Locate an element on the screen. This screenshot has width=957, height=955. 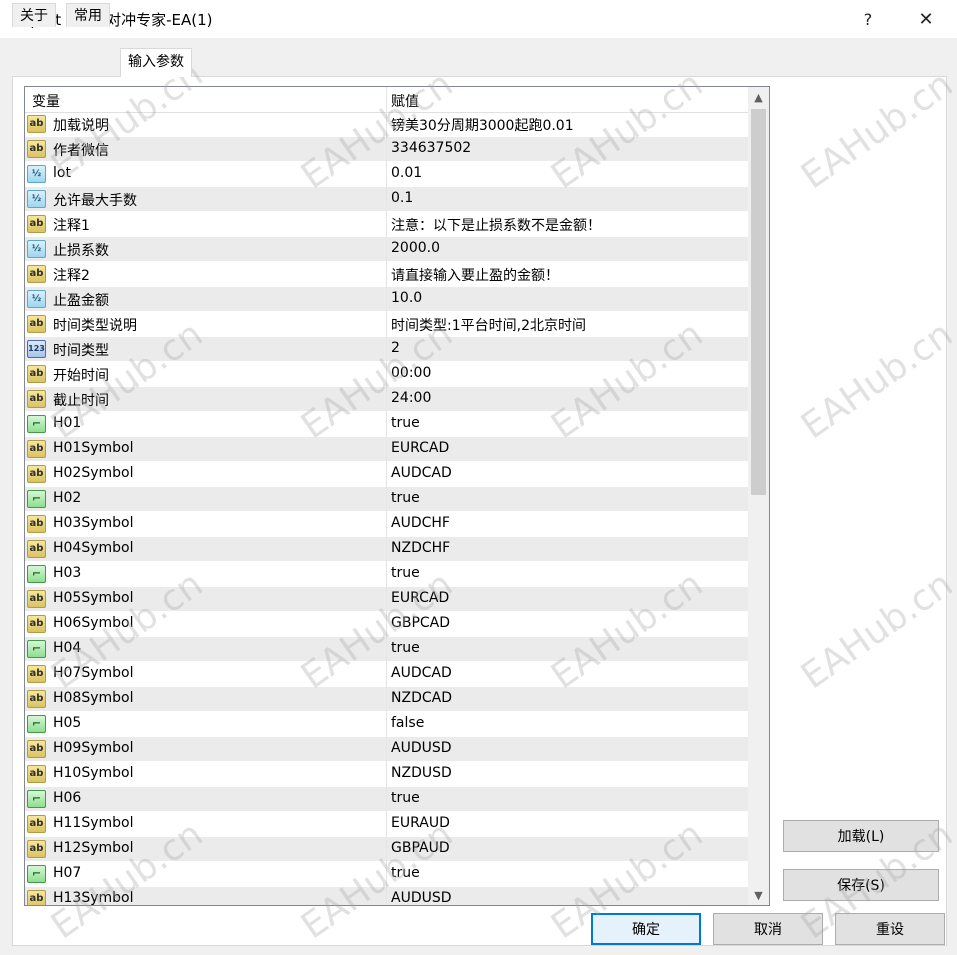
table-row: ab 开始时间 00:00 is located at coordinates (386, 374).